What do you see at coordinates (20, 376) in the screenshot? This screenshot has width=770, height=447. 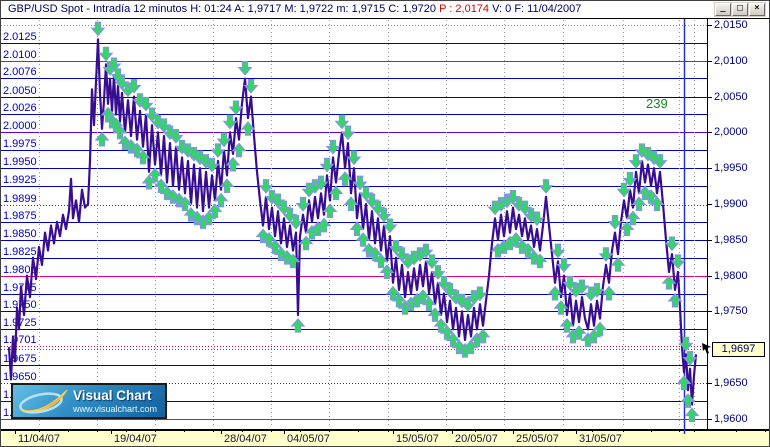 I see `y-axis-label-left: 1.9650` at bounding box center [20, 376].